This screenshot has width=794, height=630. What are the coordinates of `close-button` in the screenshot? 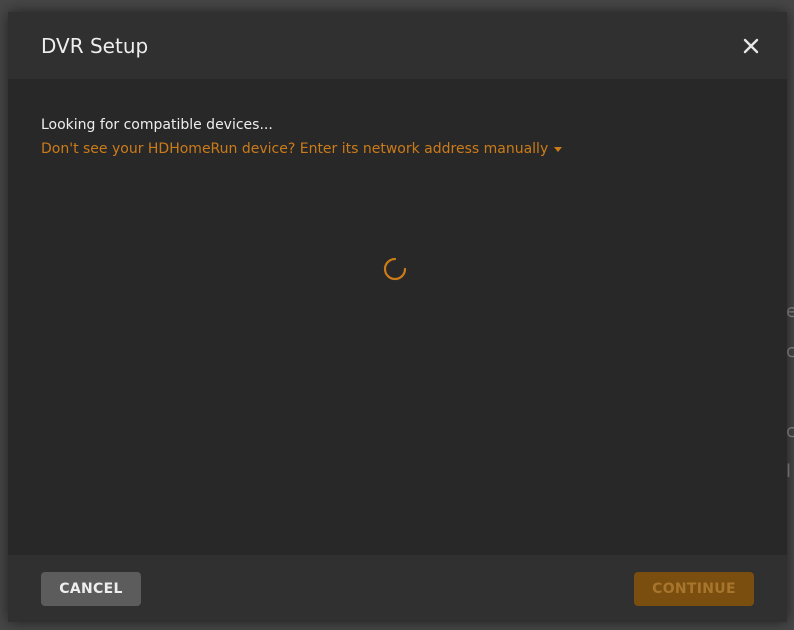 It's located at (751, 46).